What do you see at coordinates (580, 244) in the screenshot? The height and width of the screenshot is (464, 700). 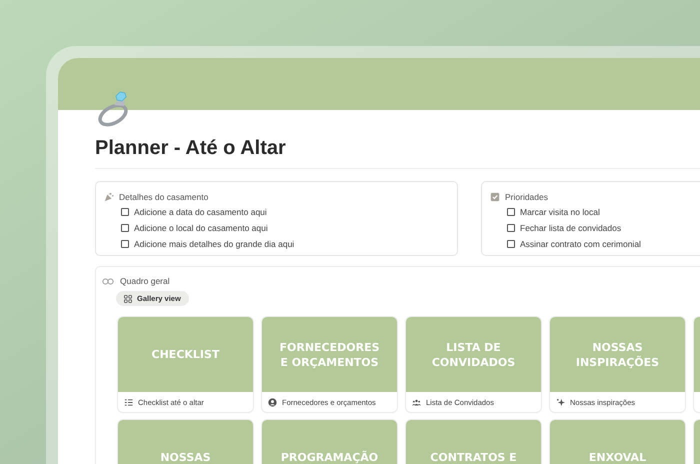 I see `todo-label: Assinar contrato com cerimonial` at bounding box center [580, 244].